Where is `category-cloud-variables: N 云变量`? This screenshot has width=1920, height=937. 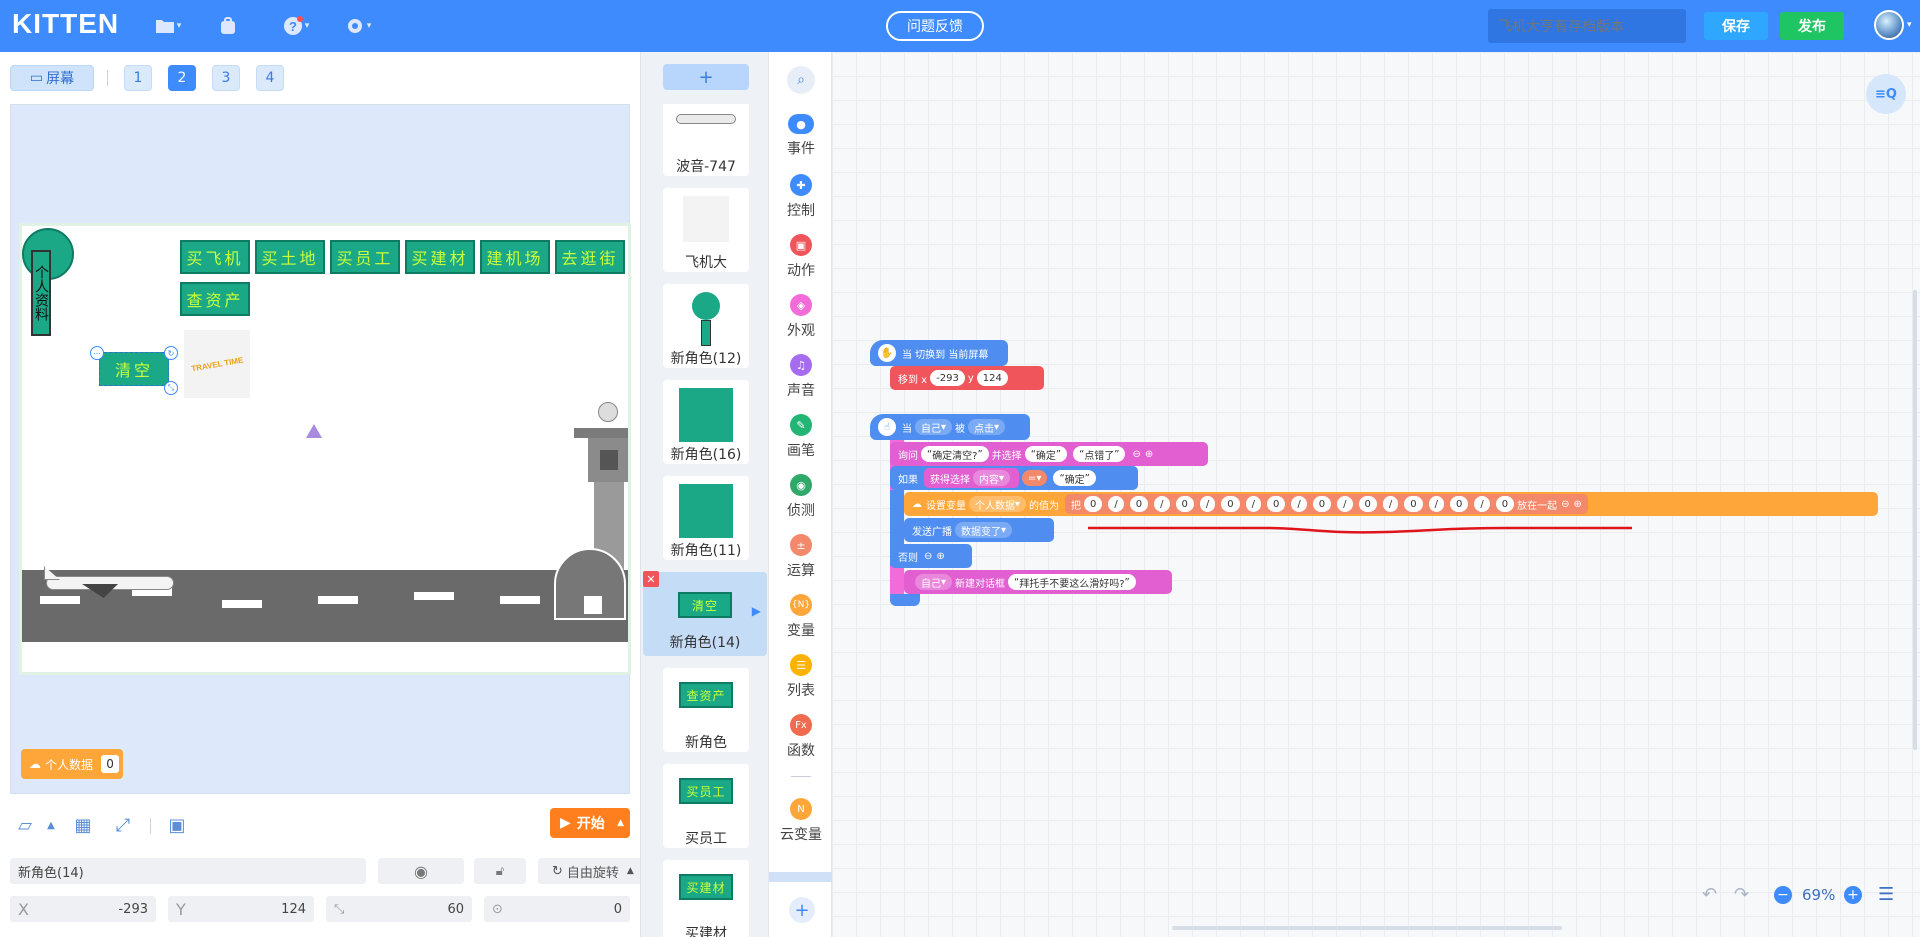
category-cloud-variables: N 云变量 is located at coordinates (801, 826).